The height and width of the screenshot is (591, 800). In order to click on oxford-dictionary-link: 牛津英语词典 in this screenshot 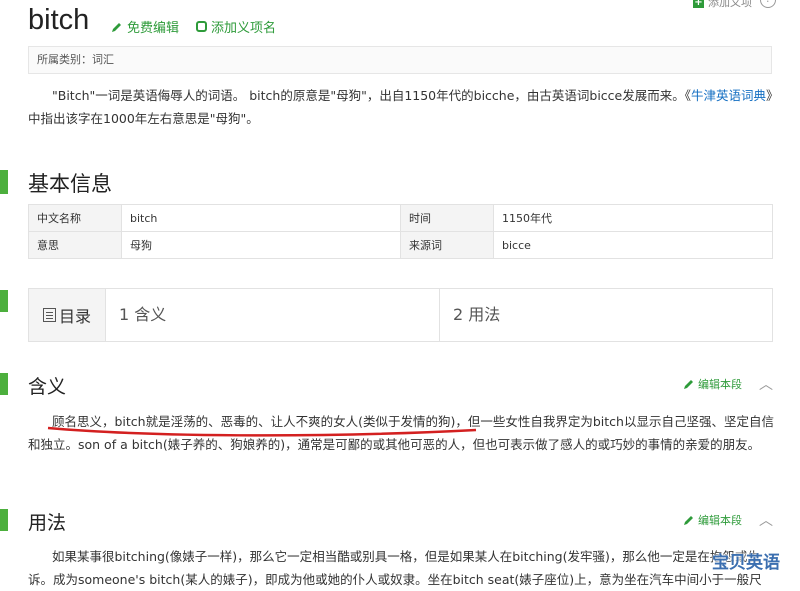, I will do `click(728, 95)`.